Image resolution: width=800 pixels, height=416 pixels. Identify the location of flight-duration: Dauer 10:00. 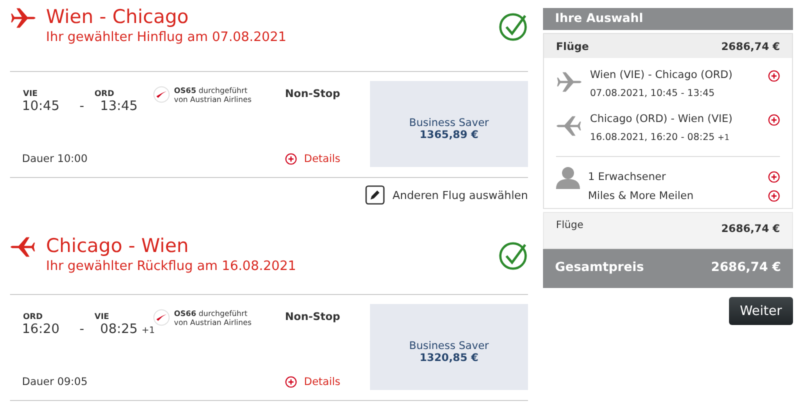
(55, 159).